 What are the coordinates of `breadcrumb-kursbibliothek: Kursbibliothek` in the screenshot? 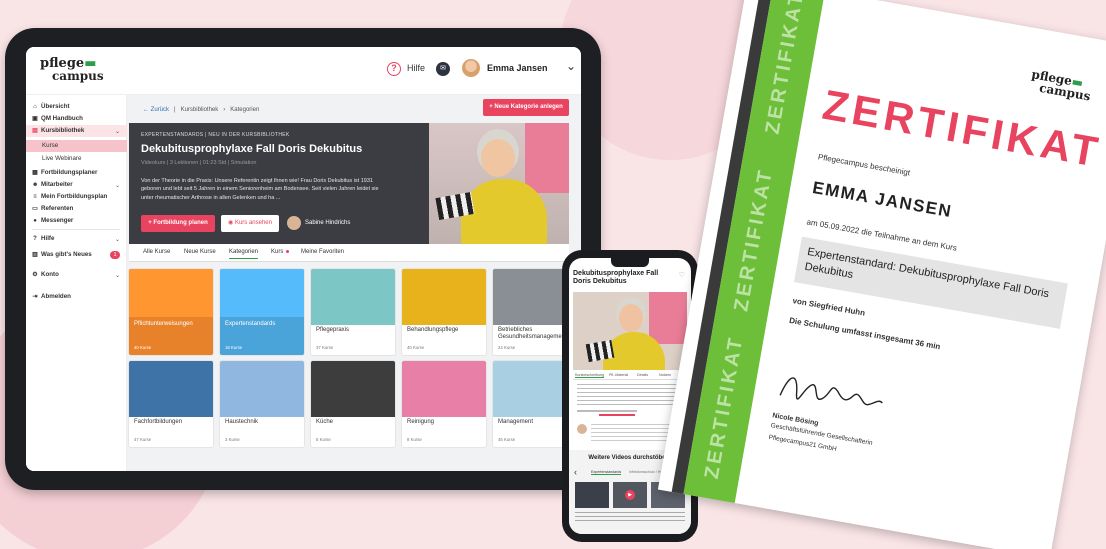 It's located at (200, 110).